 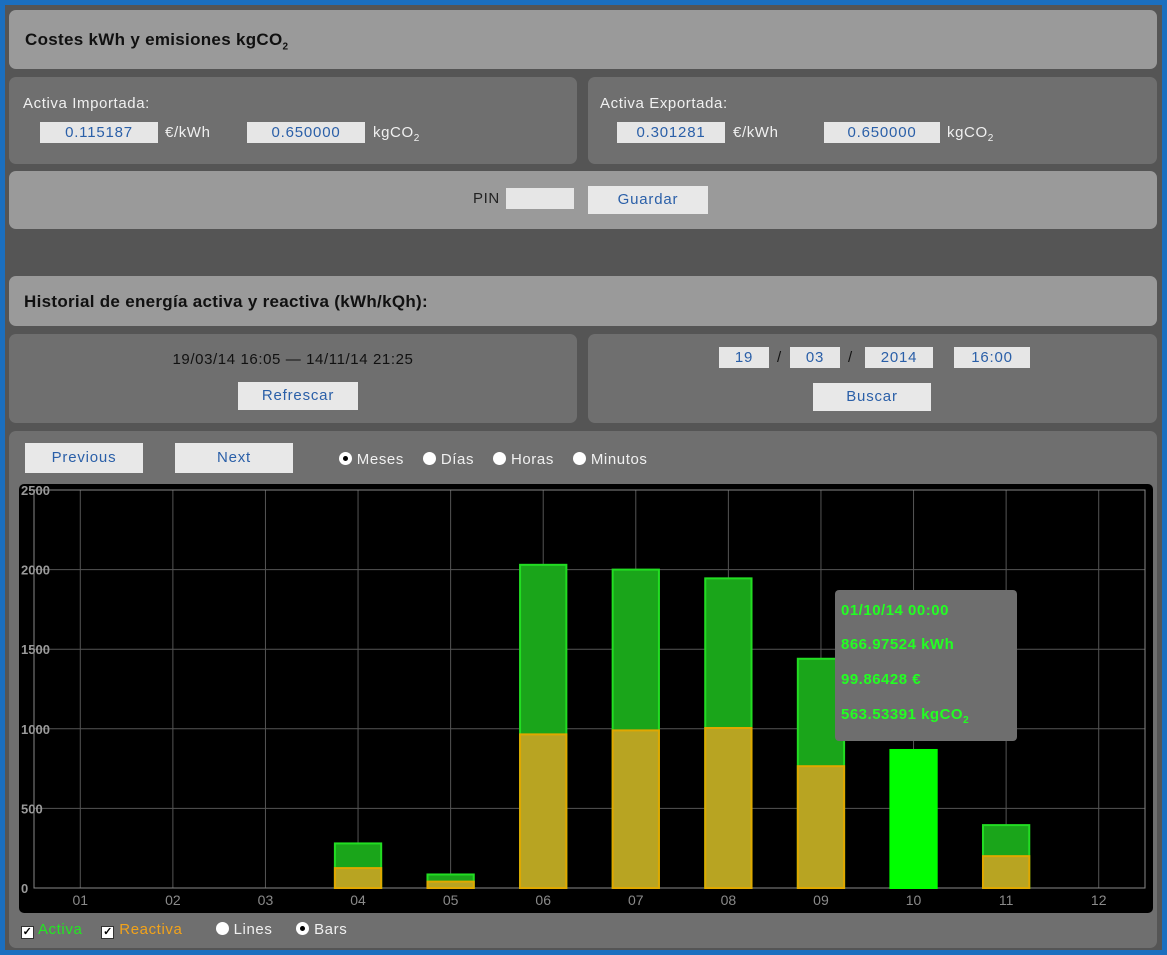 What do you see at coordinates (451, 900) in the screenshot?
I see `x-tick-label: 05` at bounding box center [451, 900].